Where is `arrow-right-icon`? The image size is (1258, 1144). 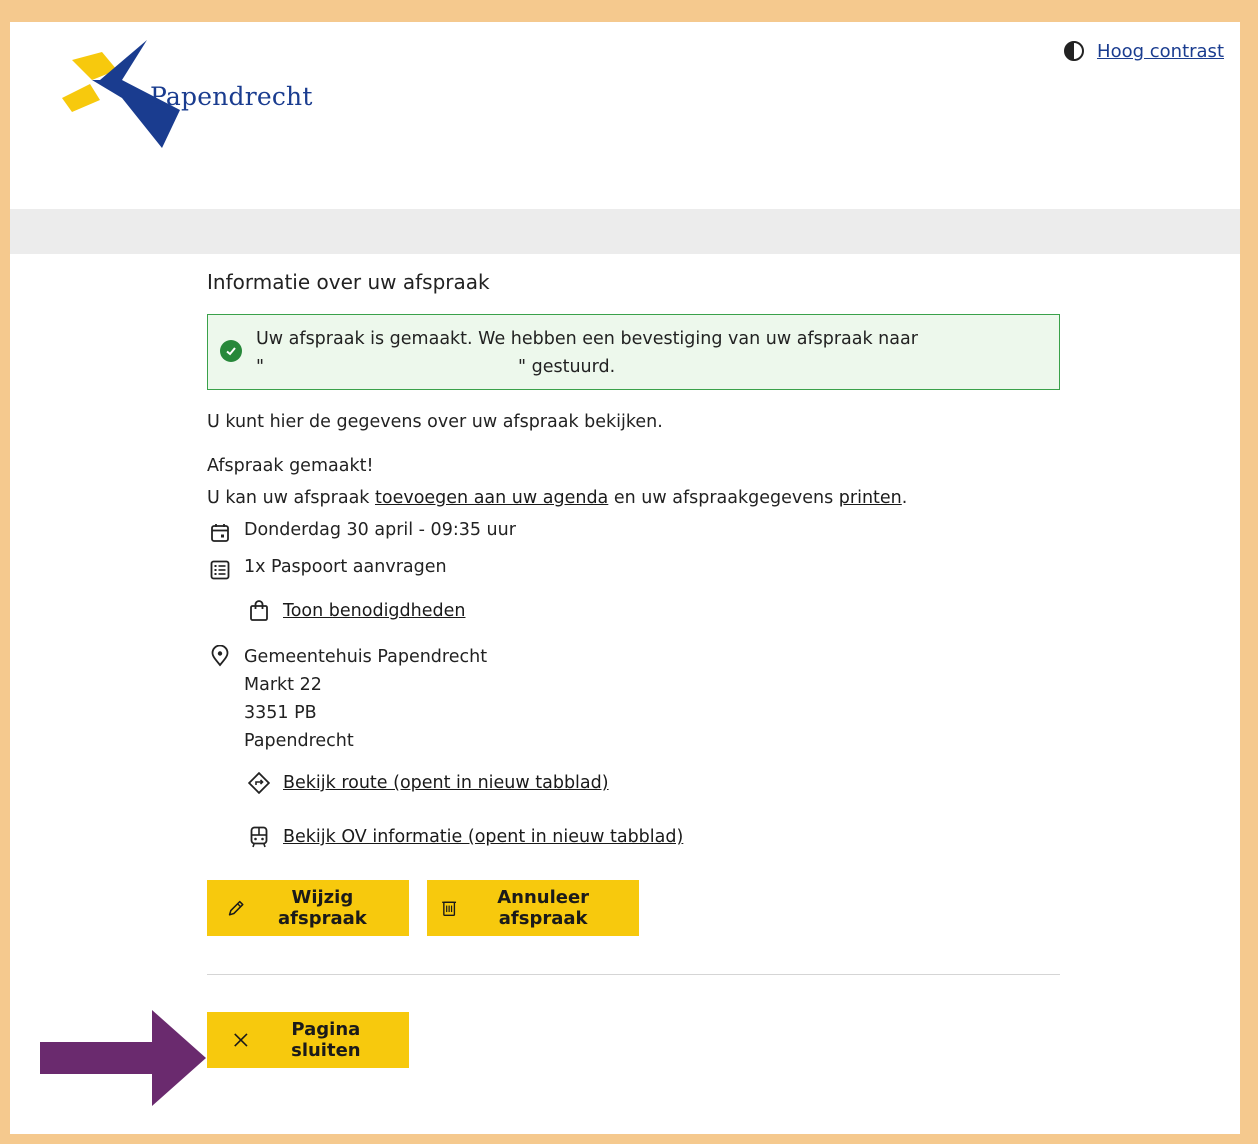 arrow-right-icon is located at coordinates (123, 1058).